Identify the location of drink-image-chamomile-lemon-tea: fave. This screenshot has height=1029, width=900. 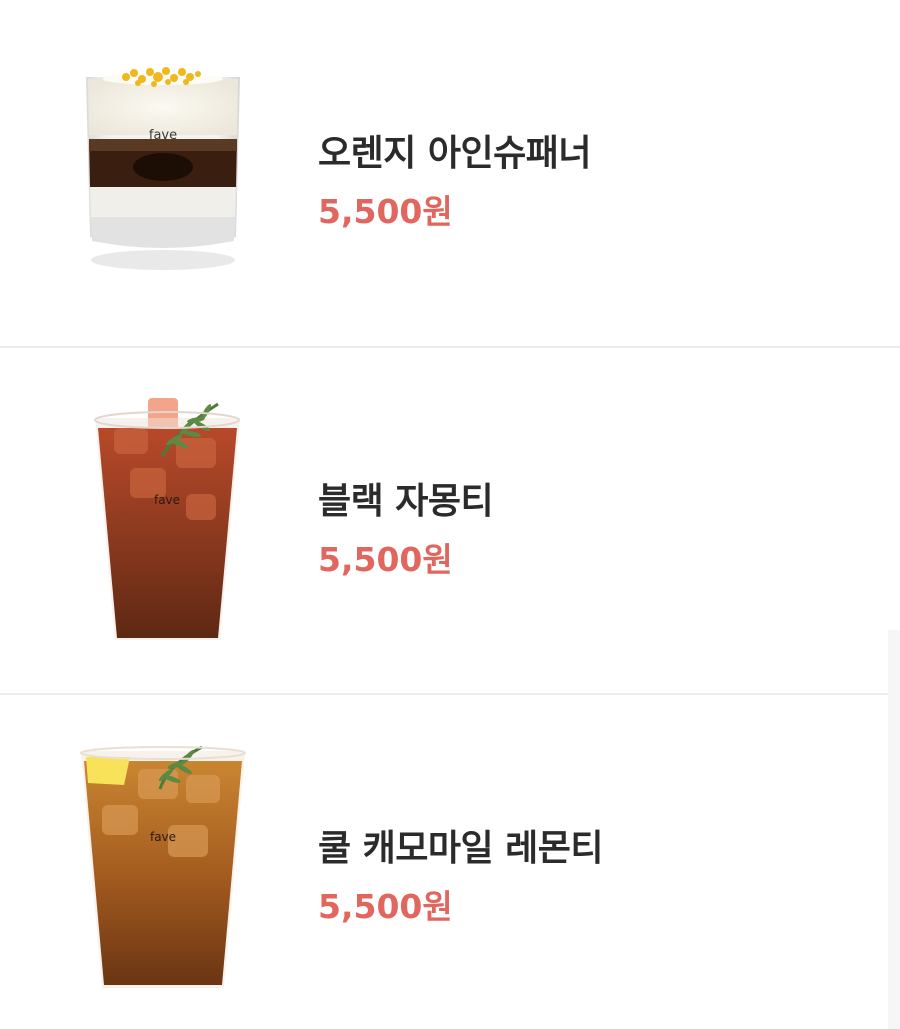
(163, 866).